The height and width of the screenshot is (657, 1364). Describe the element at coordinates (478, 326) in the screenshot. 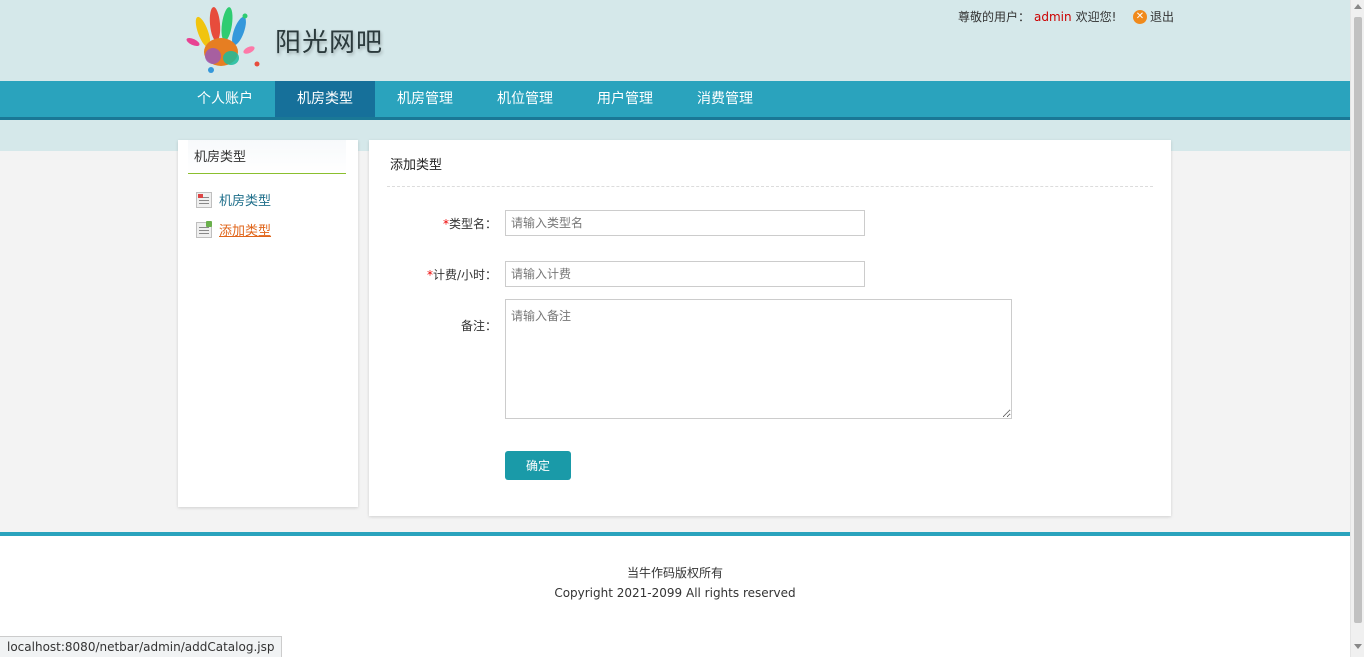

I see `remark-label: 备注：` at that location.